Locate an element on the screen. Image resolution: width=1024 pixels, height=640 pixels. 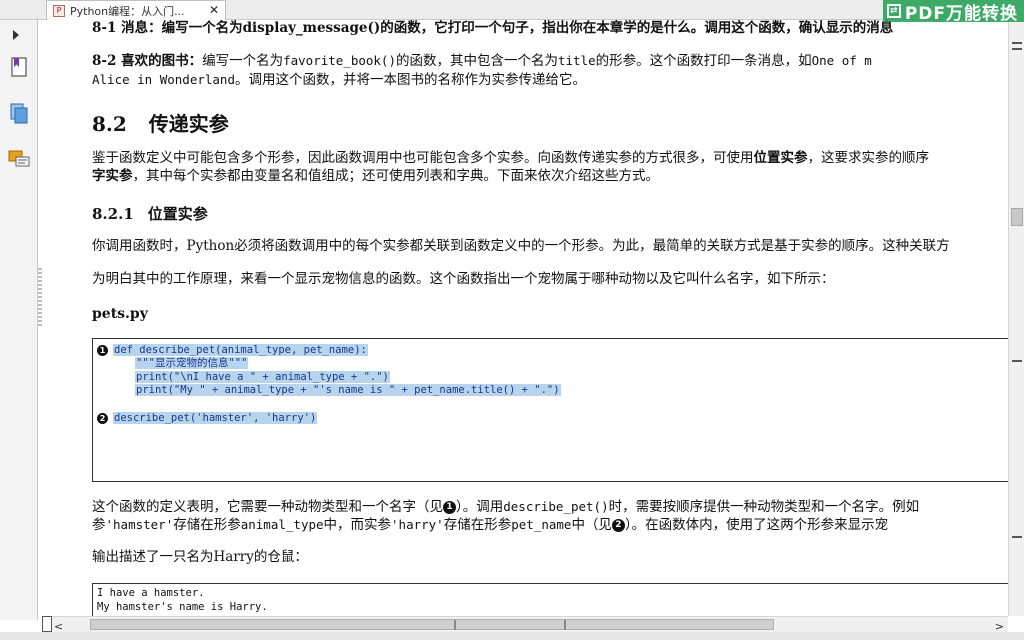
text-span: 这个函数的定义表明，它需要一种动物类型和一个名字（见 is located at coordinates (267, 507).